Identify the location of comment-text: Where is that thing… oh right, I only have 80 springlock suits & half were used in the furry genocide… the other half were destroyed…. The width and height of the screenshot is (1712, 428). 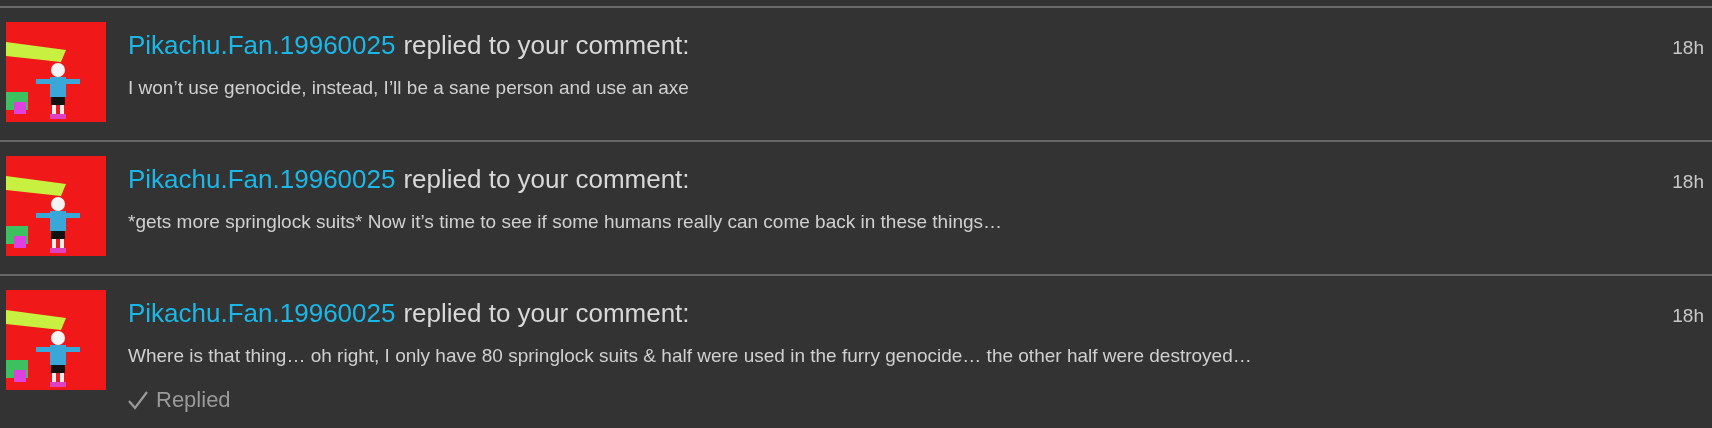
(690, 356).